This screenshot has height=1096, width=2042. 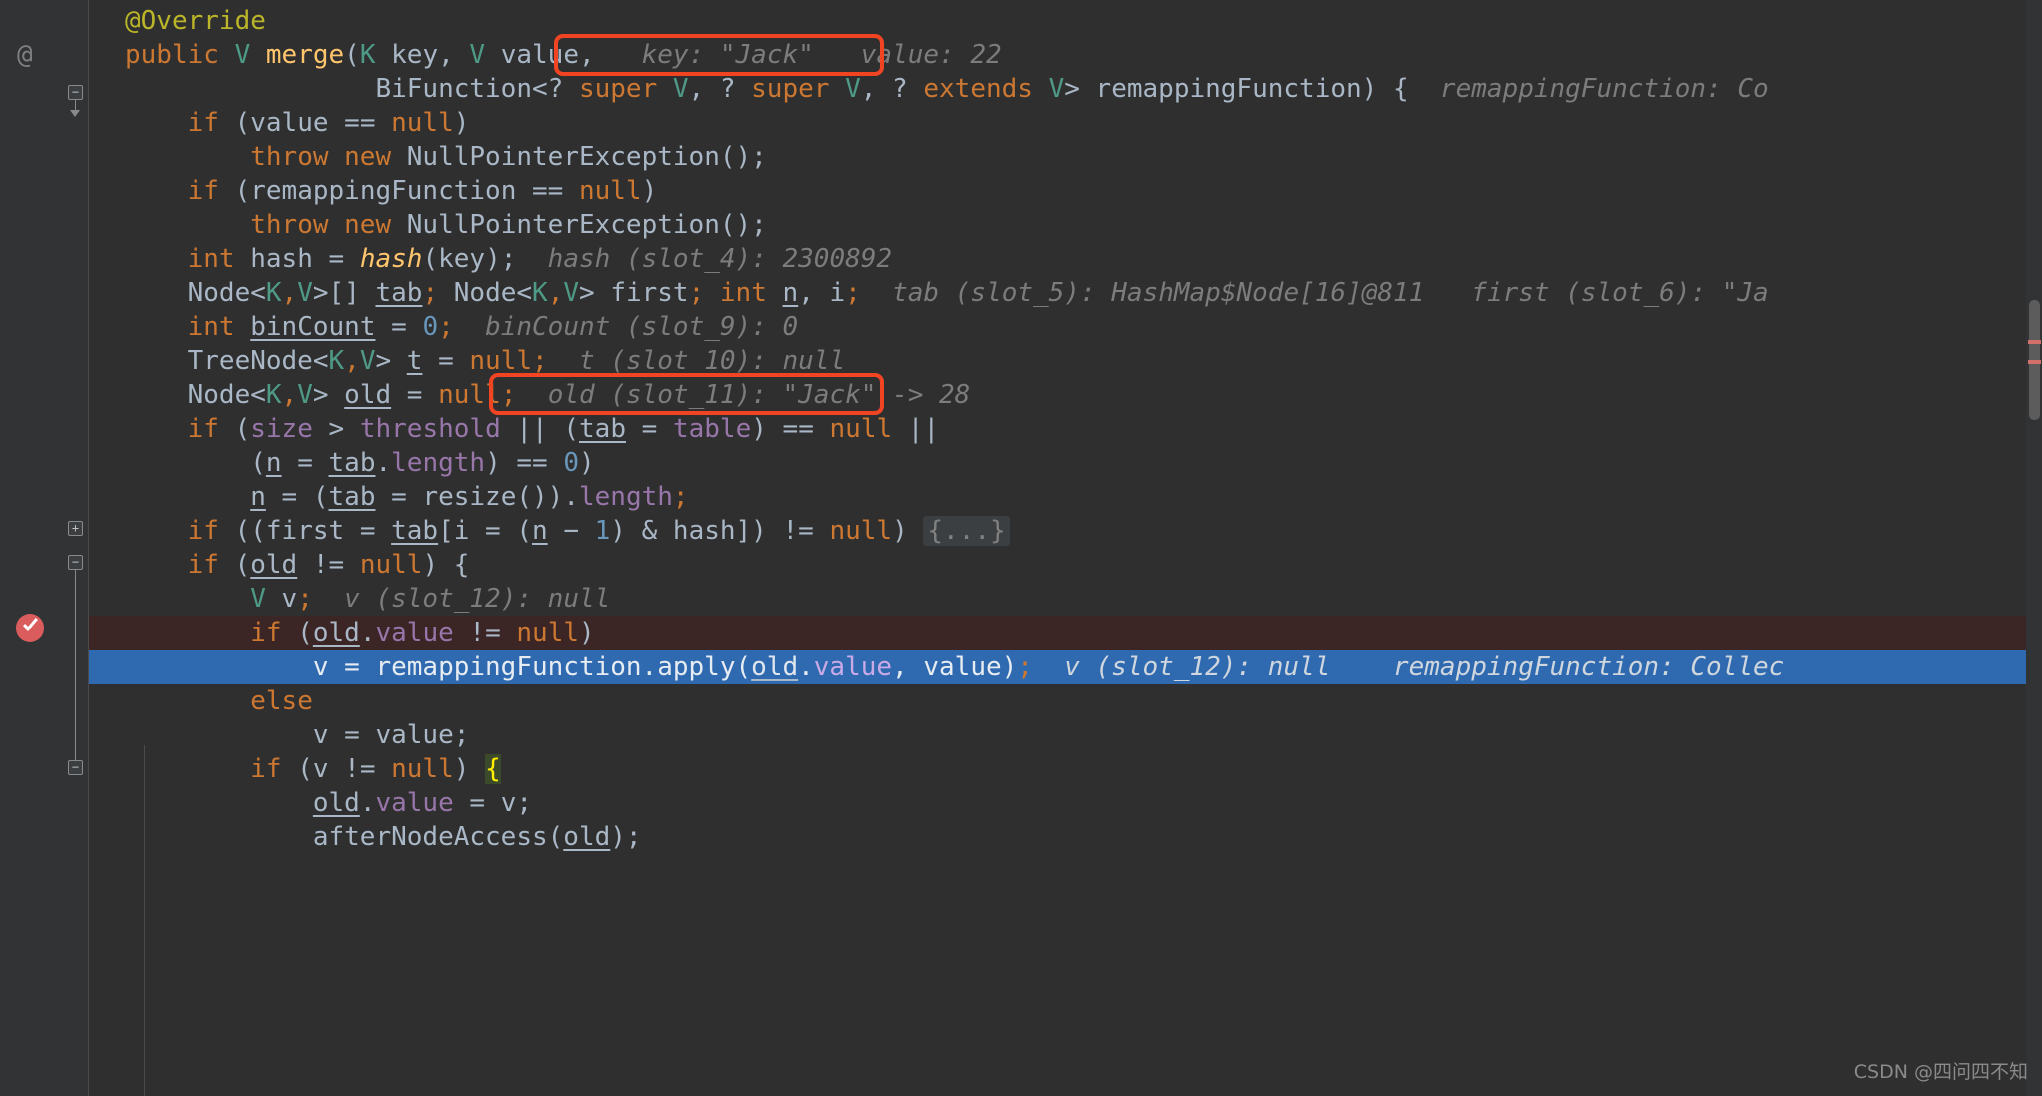 What do you see at coordinates (422, 803) in the screenshot?
I see `code-line-text: old.value = v;` at bounding box center [422, 803].